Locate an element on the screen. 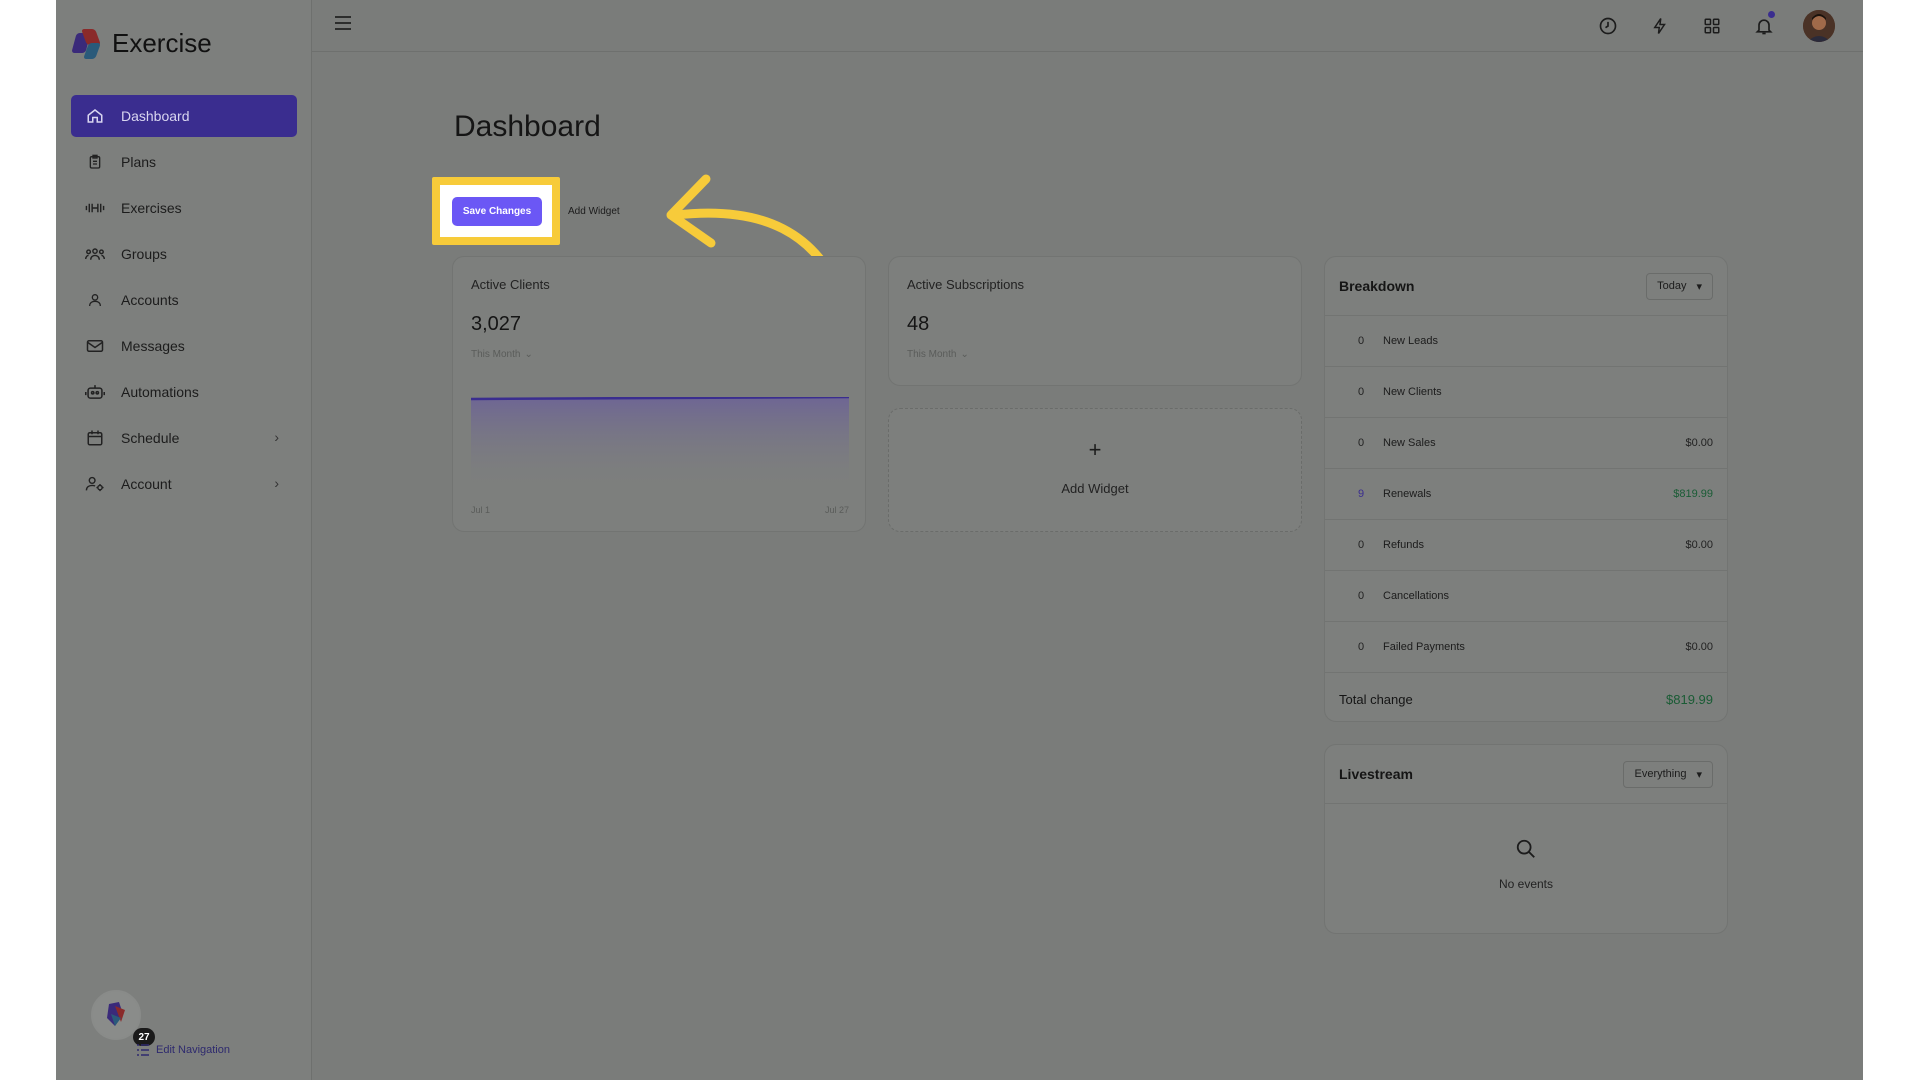 This screenshot has width=1920, height=1080. sidebar-item-automations: Automations is located at coordinates (184, 392).